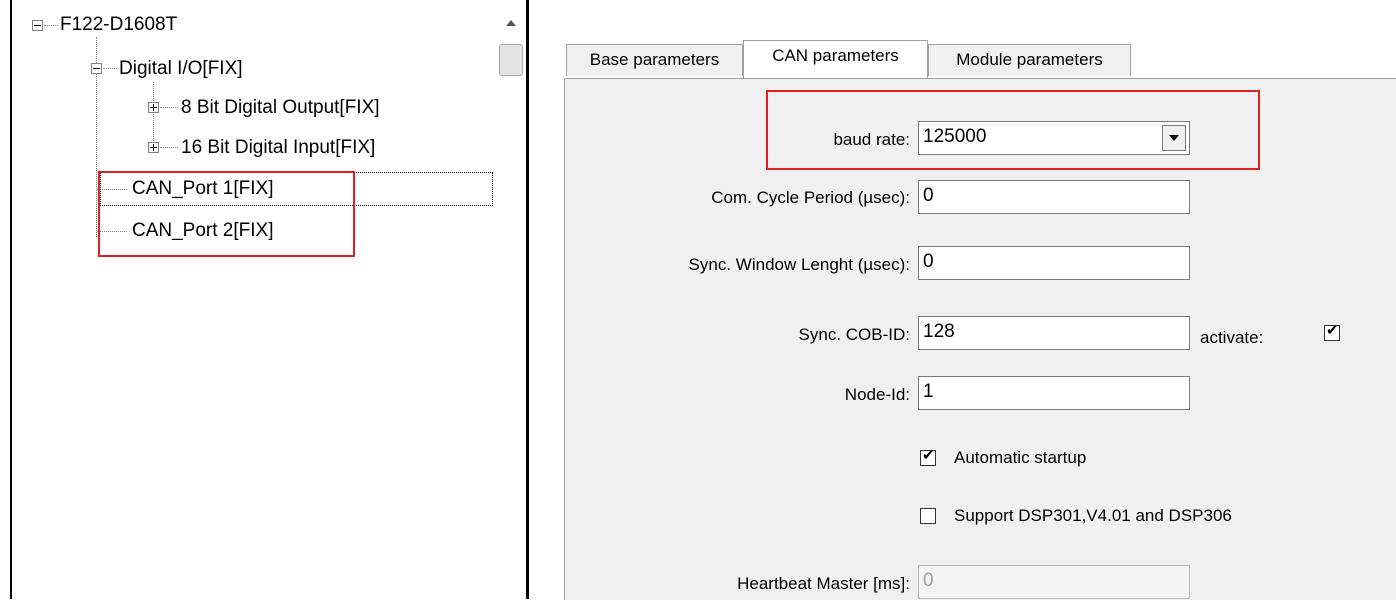 The image size is (1396, 600). I want to click on com-cycle-label: Com. Cycle Period (µsec):, so click(810, 197).